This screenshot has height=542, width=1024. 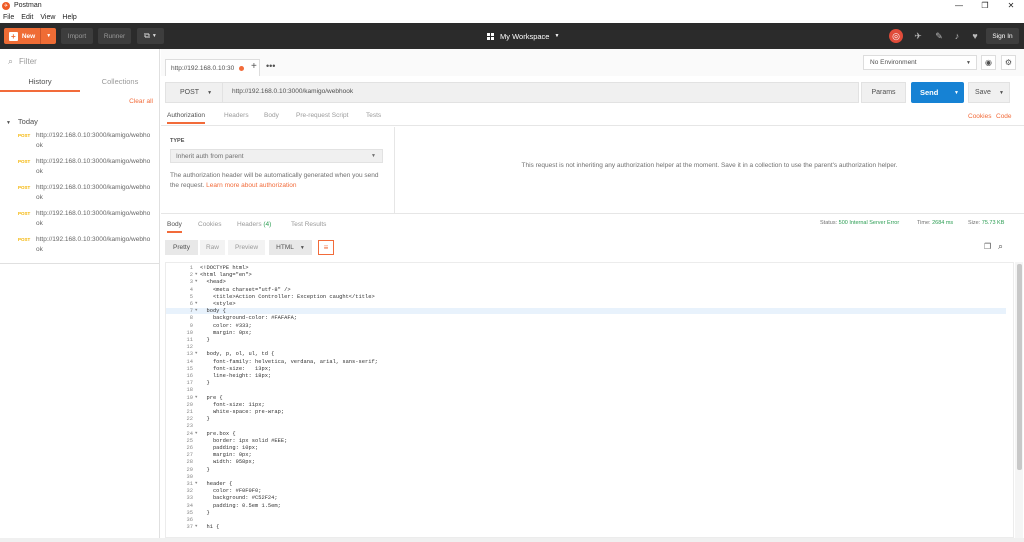 I want to click on status-label: Status:, so click(x=829, y=223).